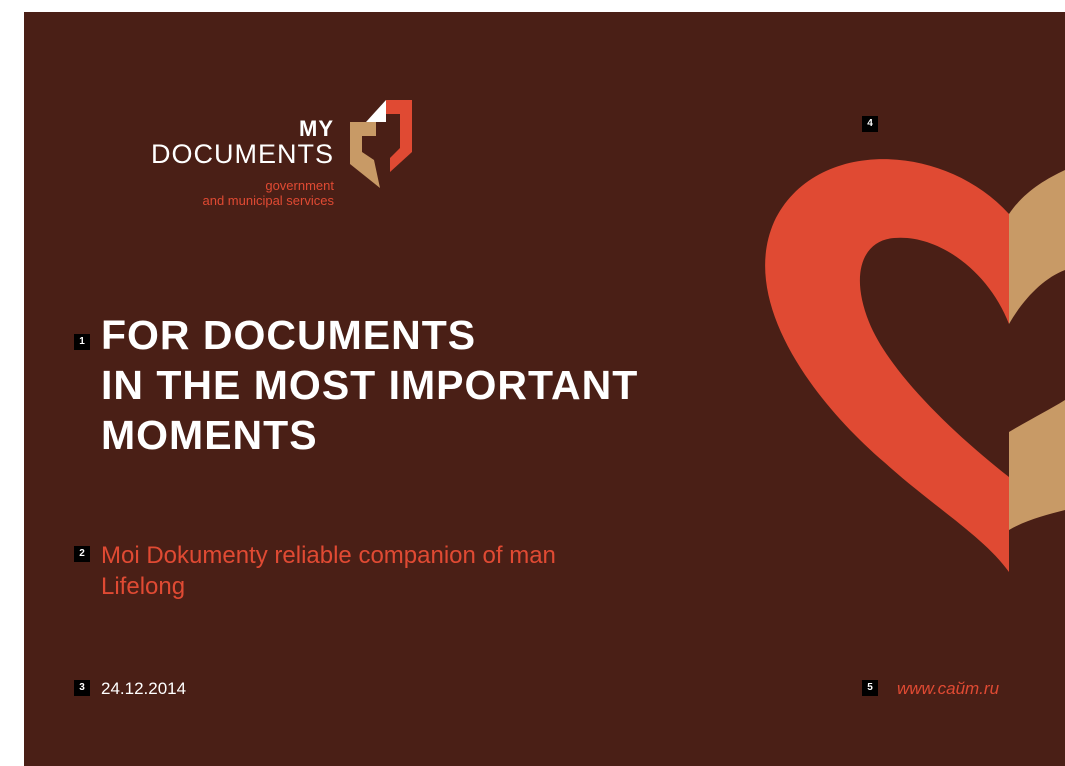 The image size is (1065, 766). Describe the element at coordinates (82, 554) in the screenshot. I see `marker-2: 2` at that location.